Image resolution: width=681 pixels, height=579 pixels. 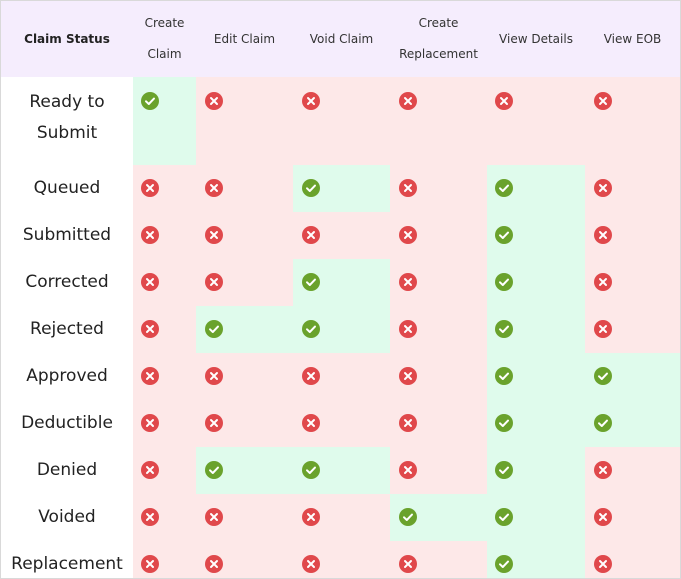 I want to click on column-header-text: View EOB, so click(x=632, y=38).